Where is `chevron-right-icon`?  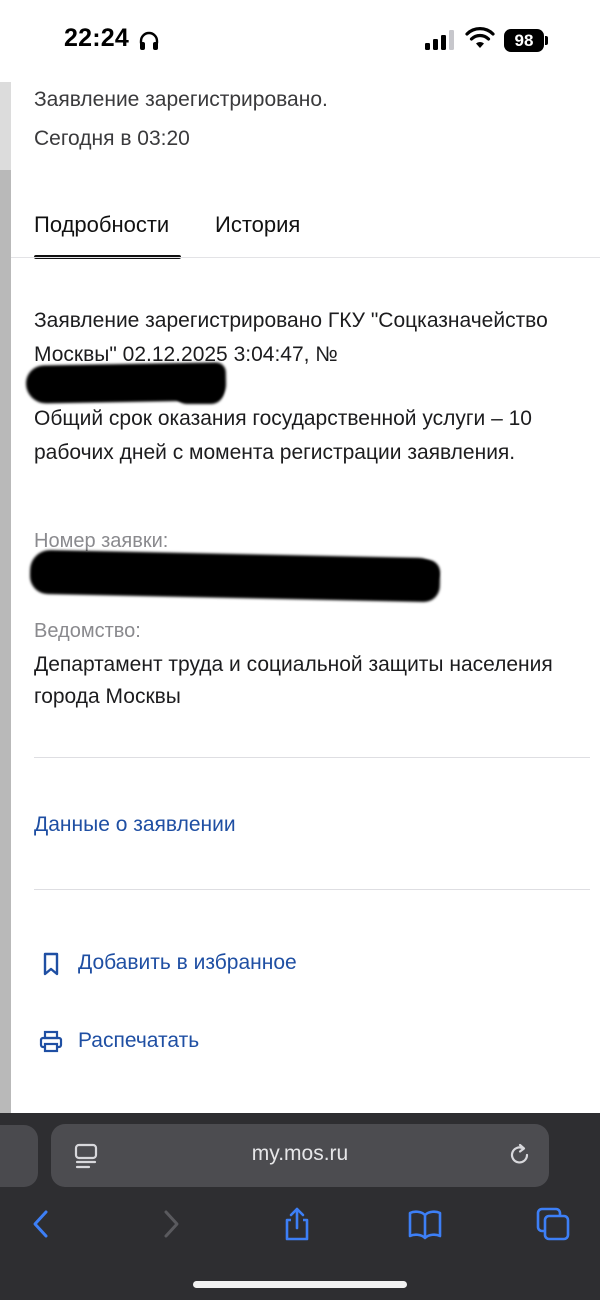 chevron-right-icon is located at coordinates (171, 1224).